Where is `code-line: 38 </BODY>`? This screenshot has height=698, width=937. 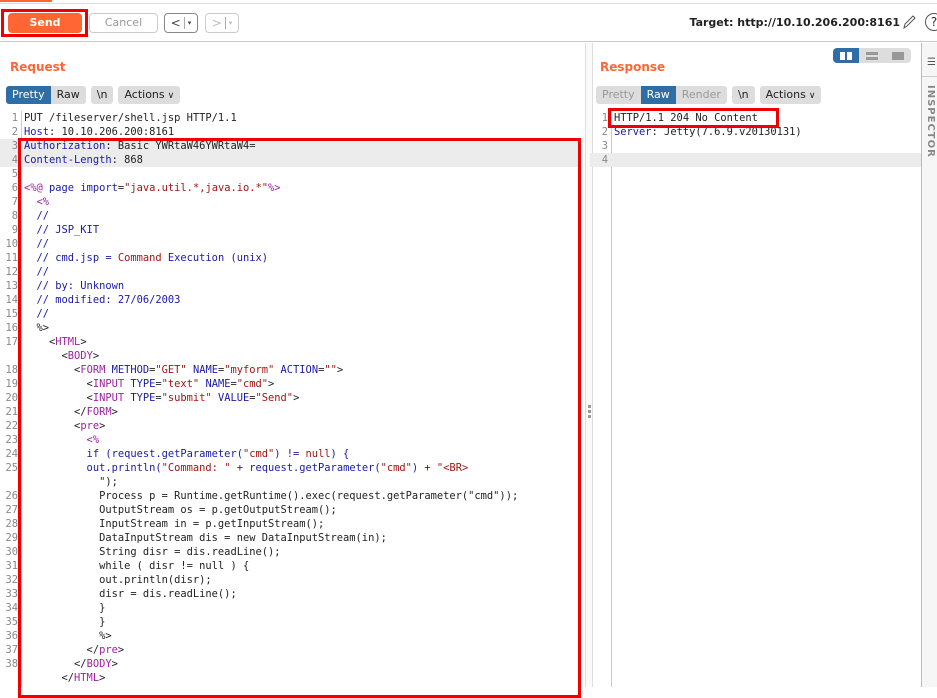
code-line: 38 </BODY> is located at coordinates (289, 664).